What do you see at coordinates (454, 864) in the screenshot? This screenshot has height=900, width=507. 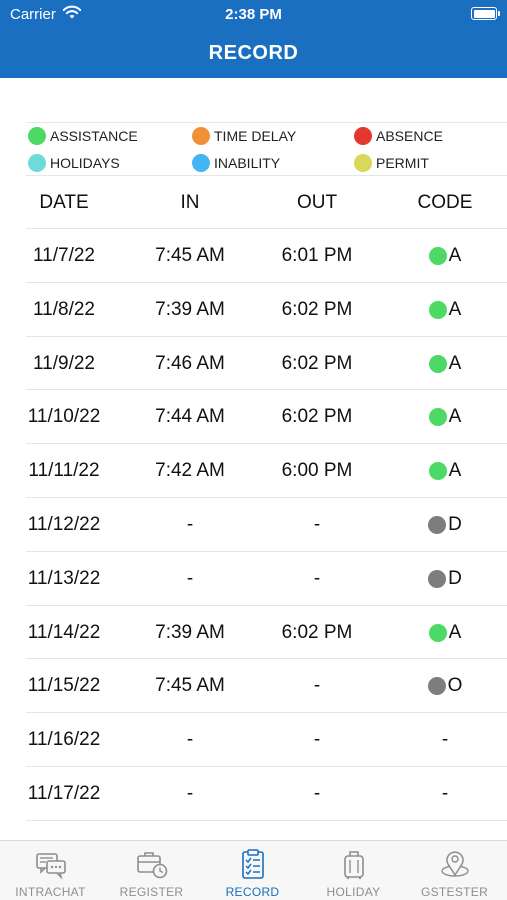 I see `gps-icon` at bounding box center [454, 864].